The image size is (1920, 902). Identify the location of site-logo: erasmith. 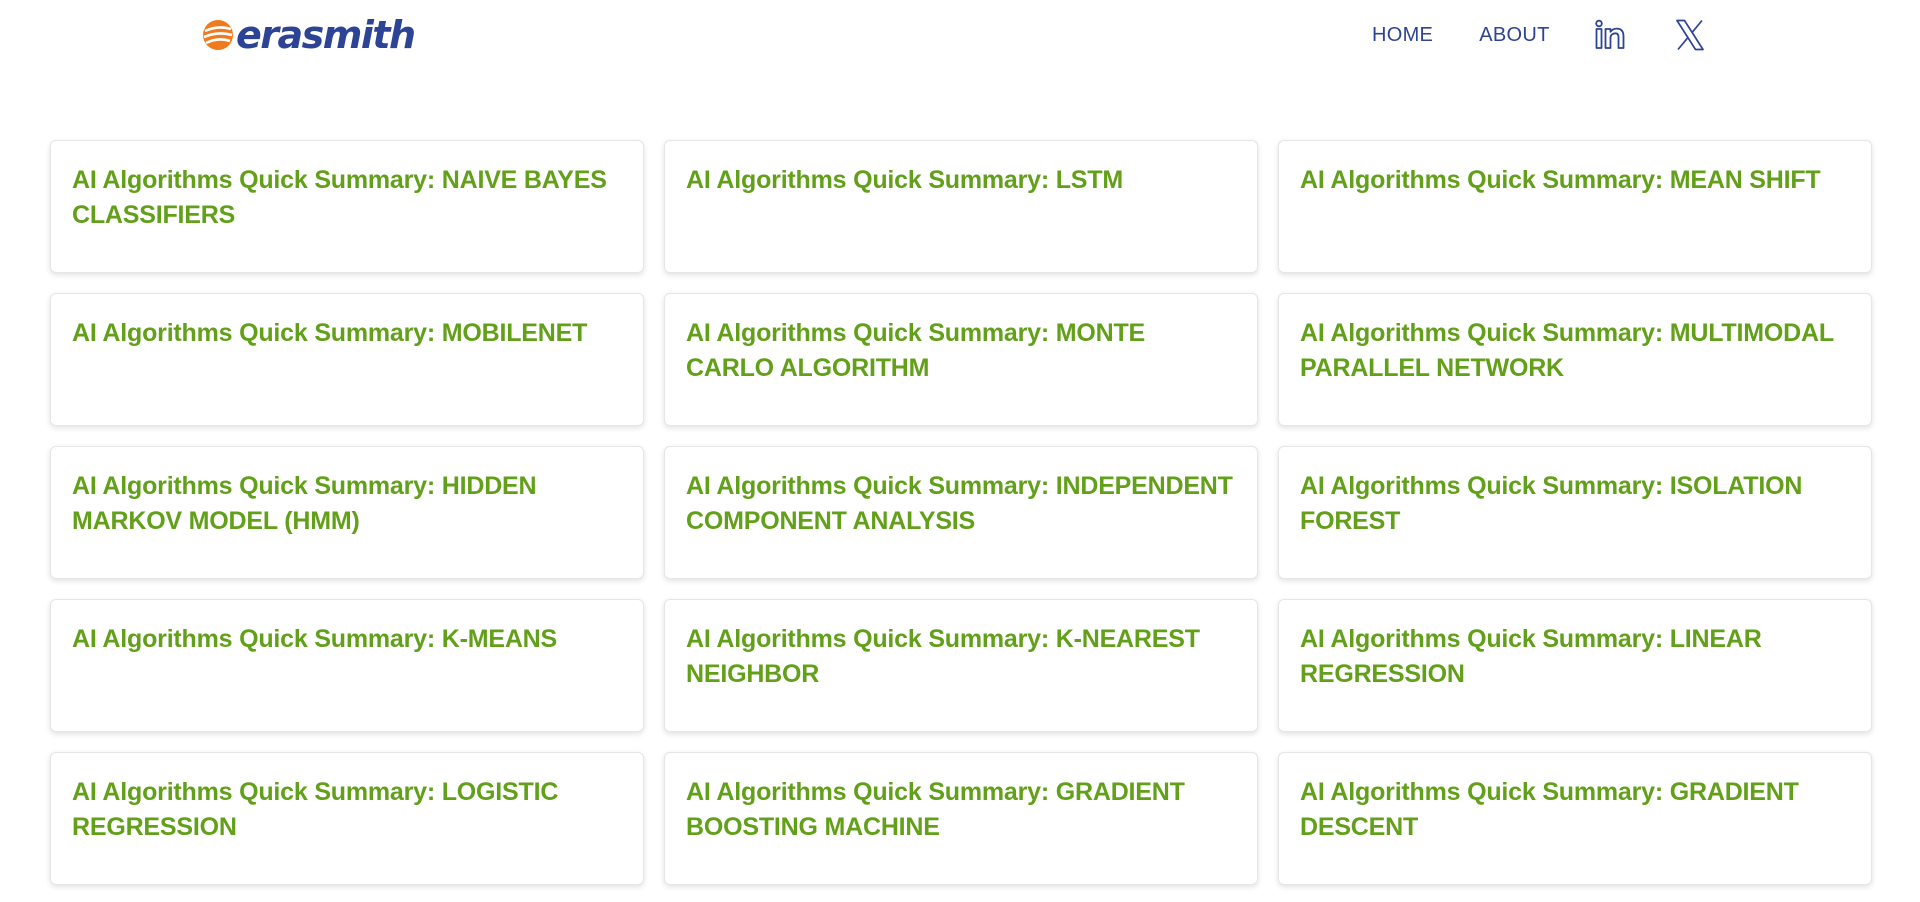
(309, 35).